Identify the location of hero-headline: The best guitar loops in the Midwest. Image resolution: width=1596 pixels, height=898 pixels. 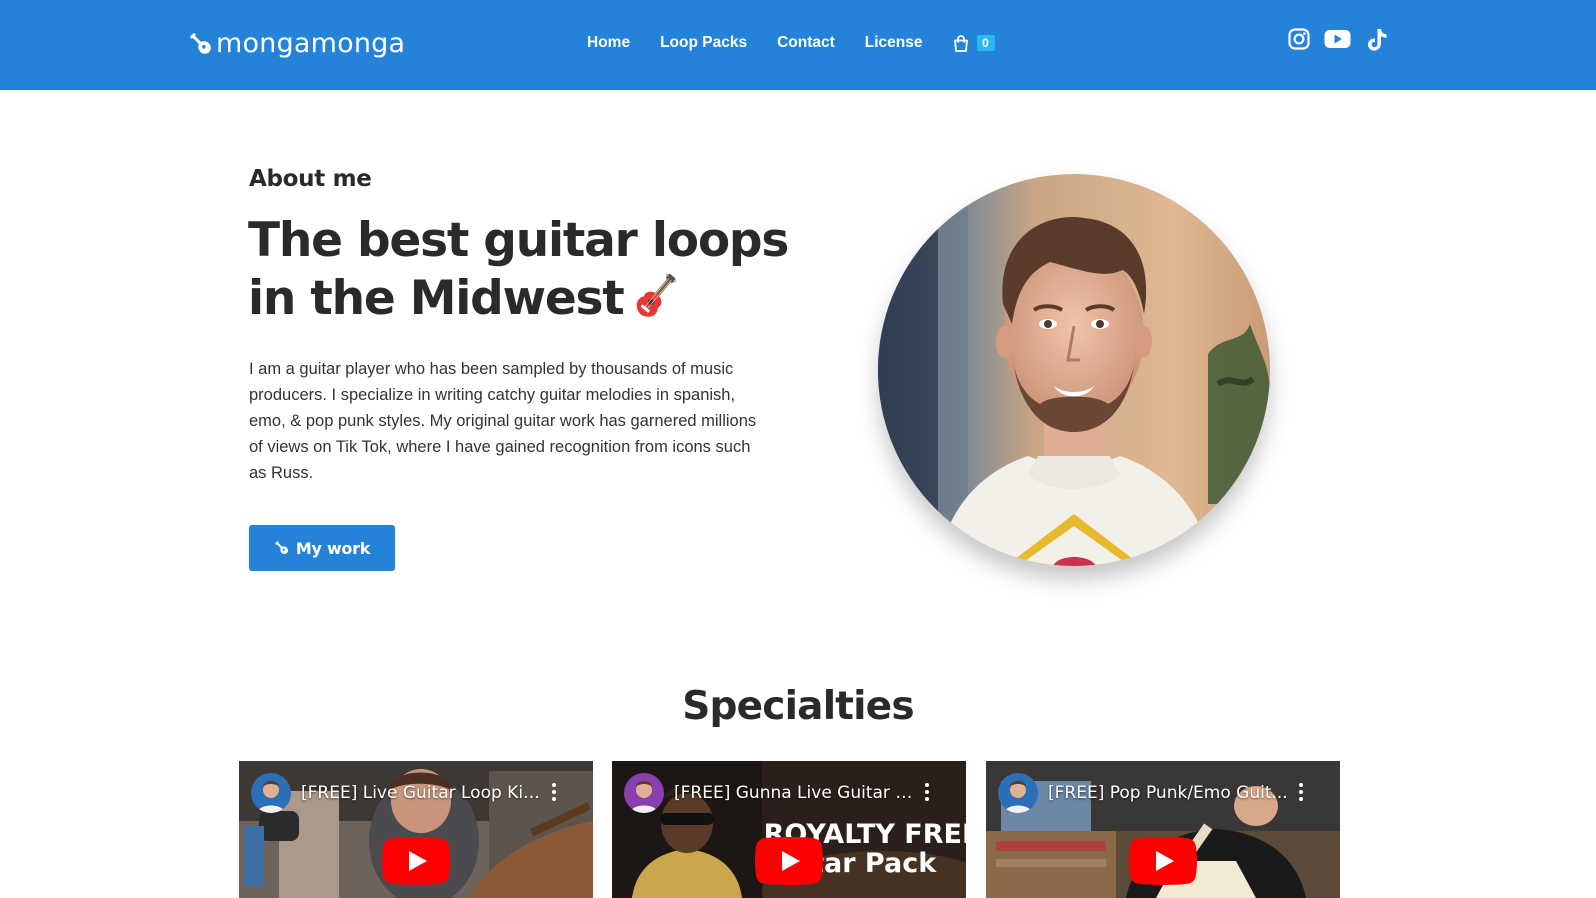
(528, 270).